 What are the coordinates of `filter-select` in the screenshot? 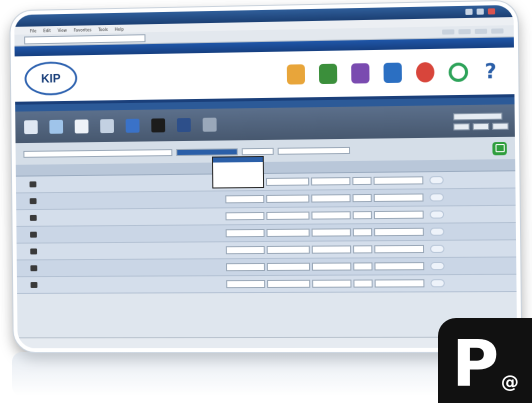 It's located at (207, 151).